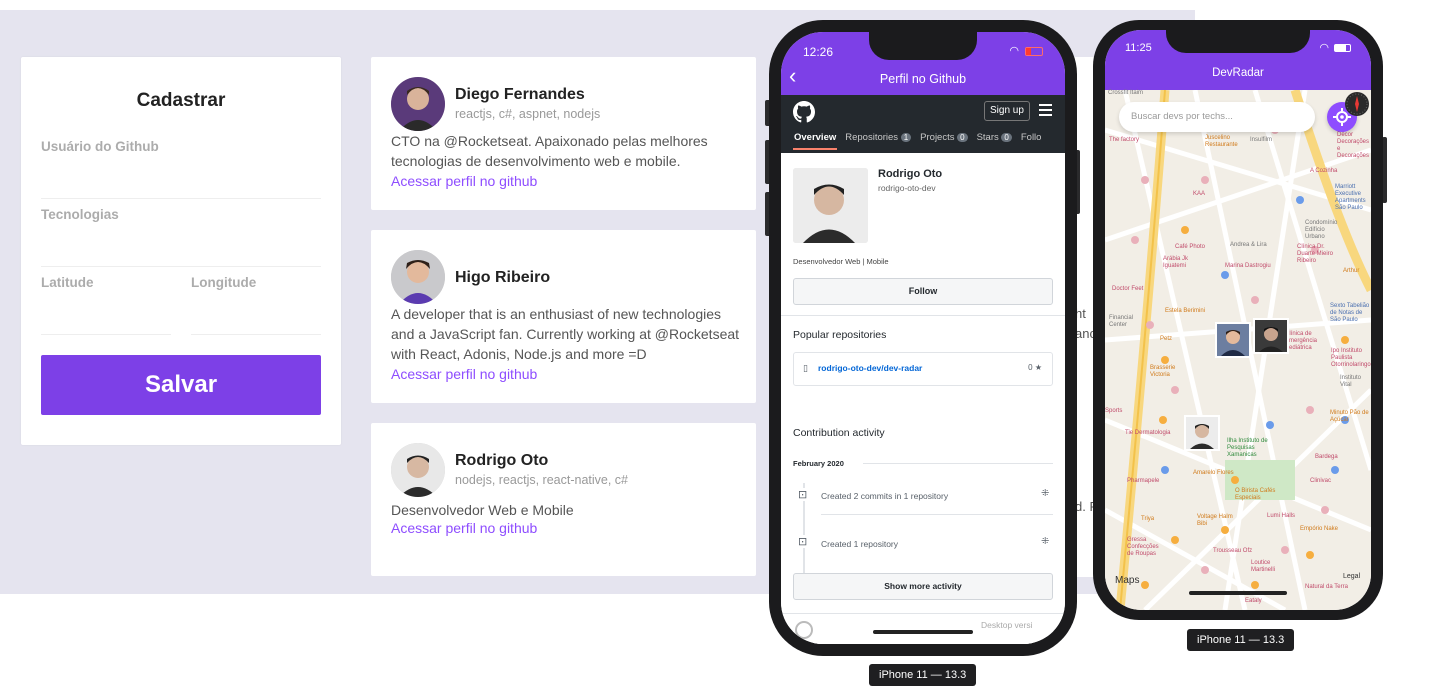 This screenshot has width=1434, height=689. Describe the element at coordinates (923, 369) in the screenshot. I see `repo-card: ▯ rodrigo-oto-dev/dev-radar 0 ★` at that location.